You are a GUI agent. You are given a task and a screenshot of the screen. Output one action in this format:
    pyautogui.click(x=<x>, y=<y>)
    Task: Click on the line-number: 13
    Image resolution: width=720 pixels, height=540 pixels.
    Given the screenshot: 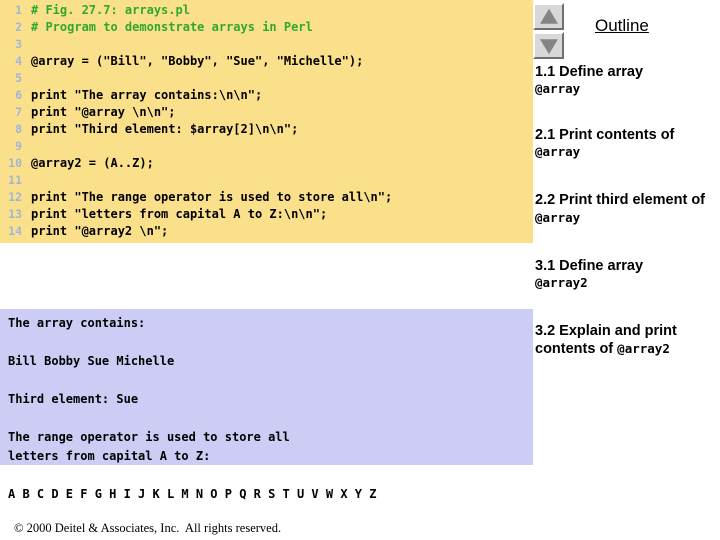 What is the action you would take?
    pyautogui.click(x=15, y=214)
    